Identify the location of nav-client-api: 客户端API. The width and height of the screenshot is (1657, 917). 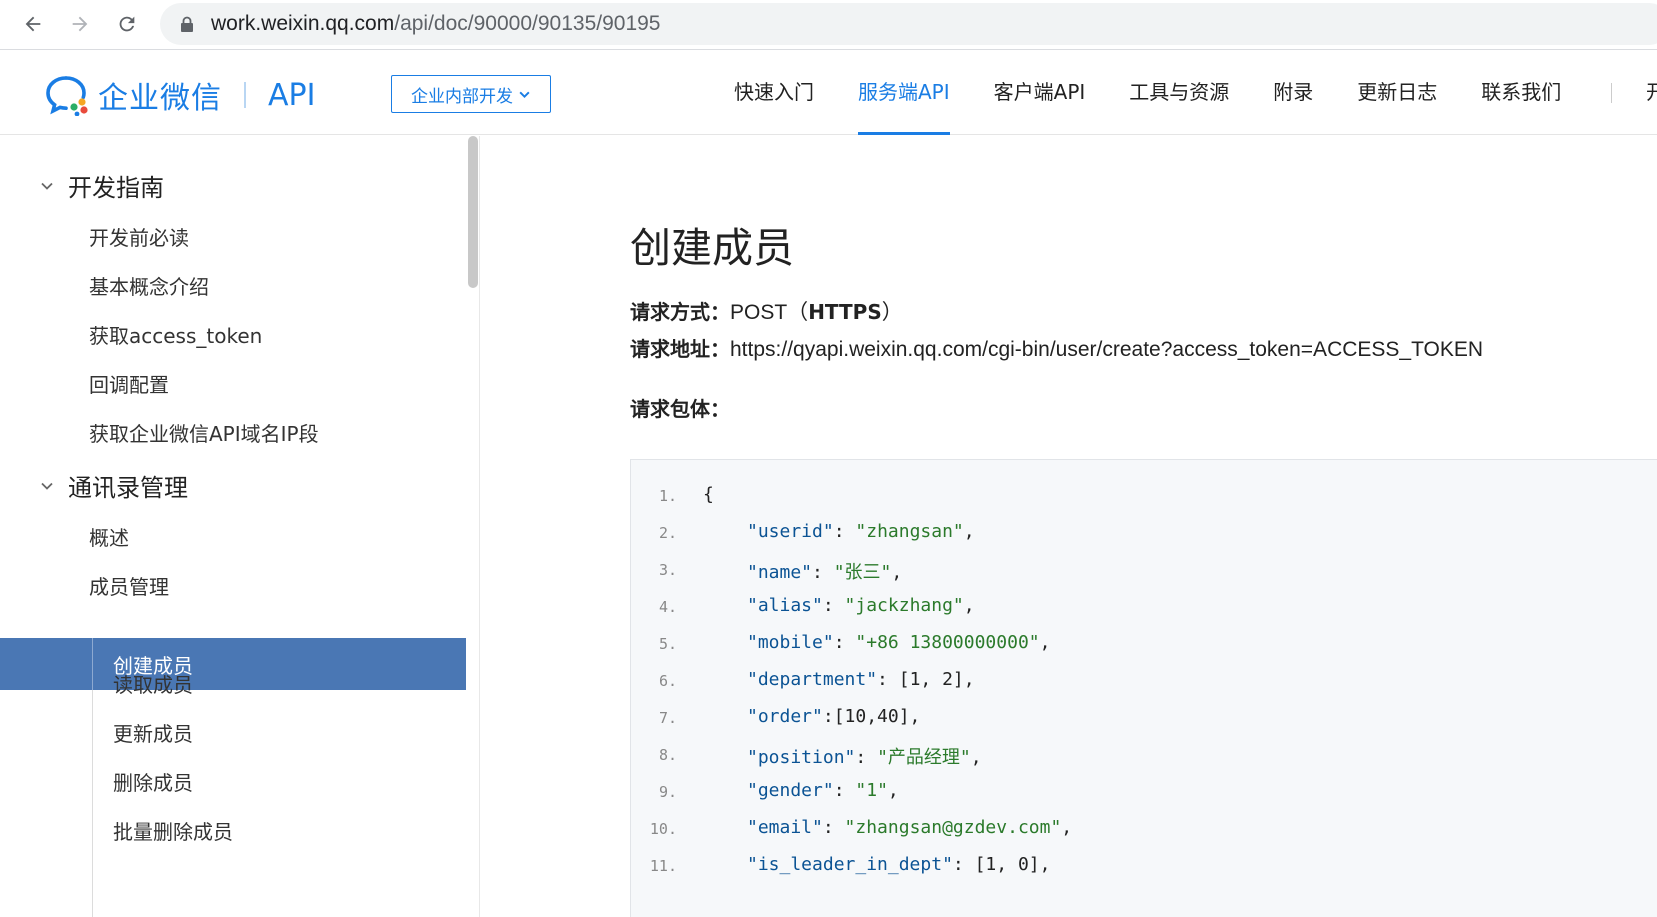
(1040, 92).